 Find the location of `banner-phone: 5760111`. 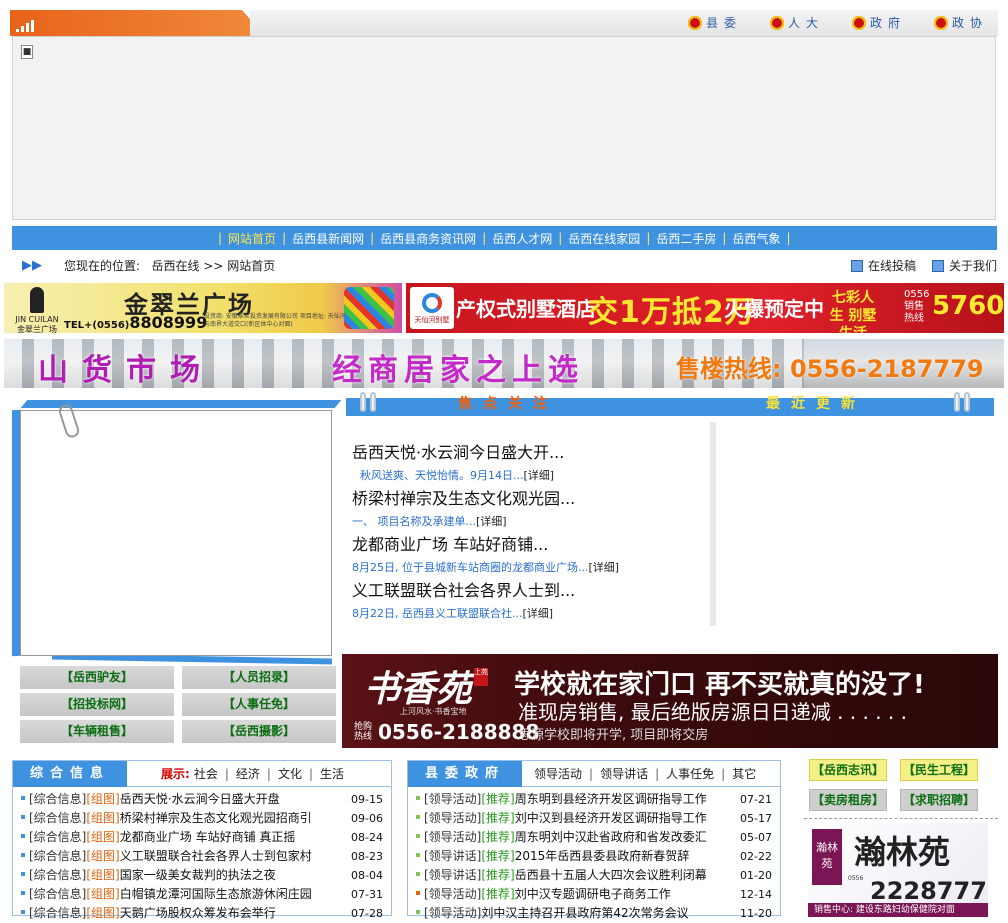

banner-phone: 5760111 is located at coordinates (968, 306).